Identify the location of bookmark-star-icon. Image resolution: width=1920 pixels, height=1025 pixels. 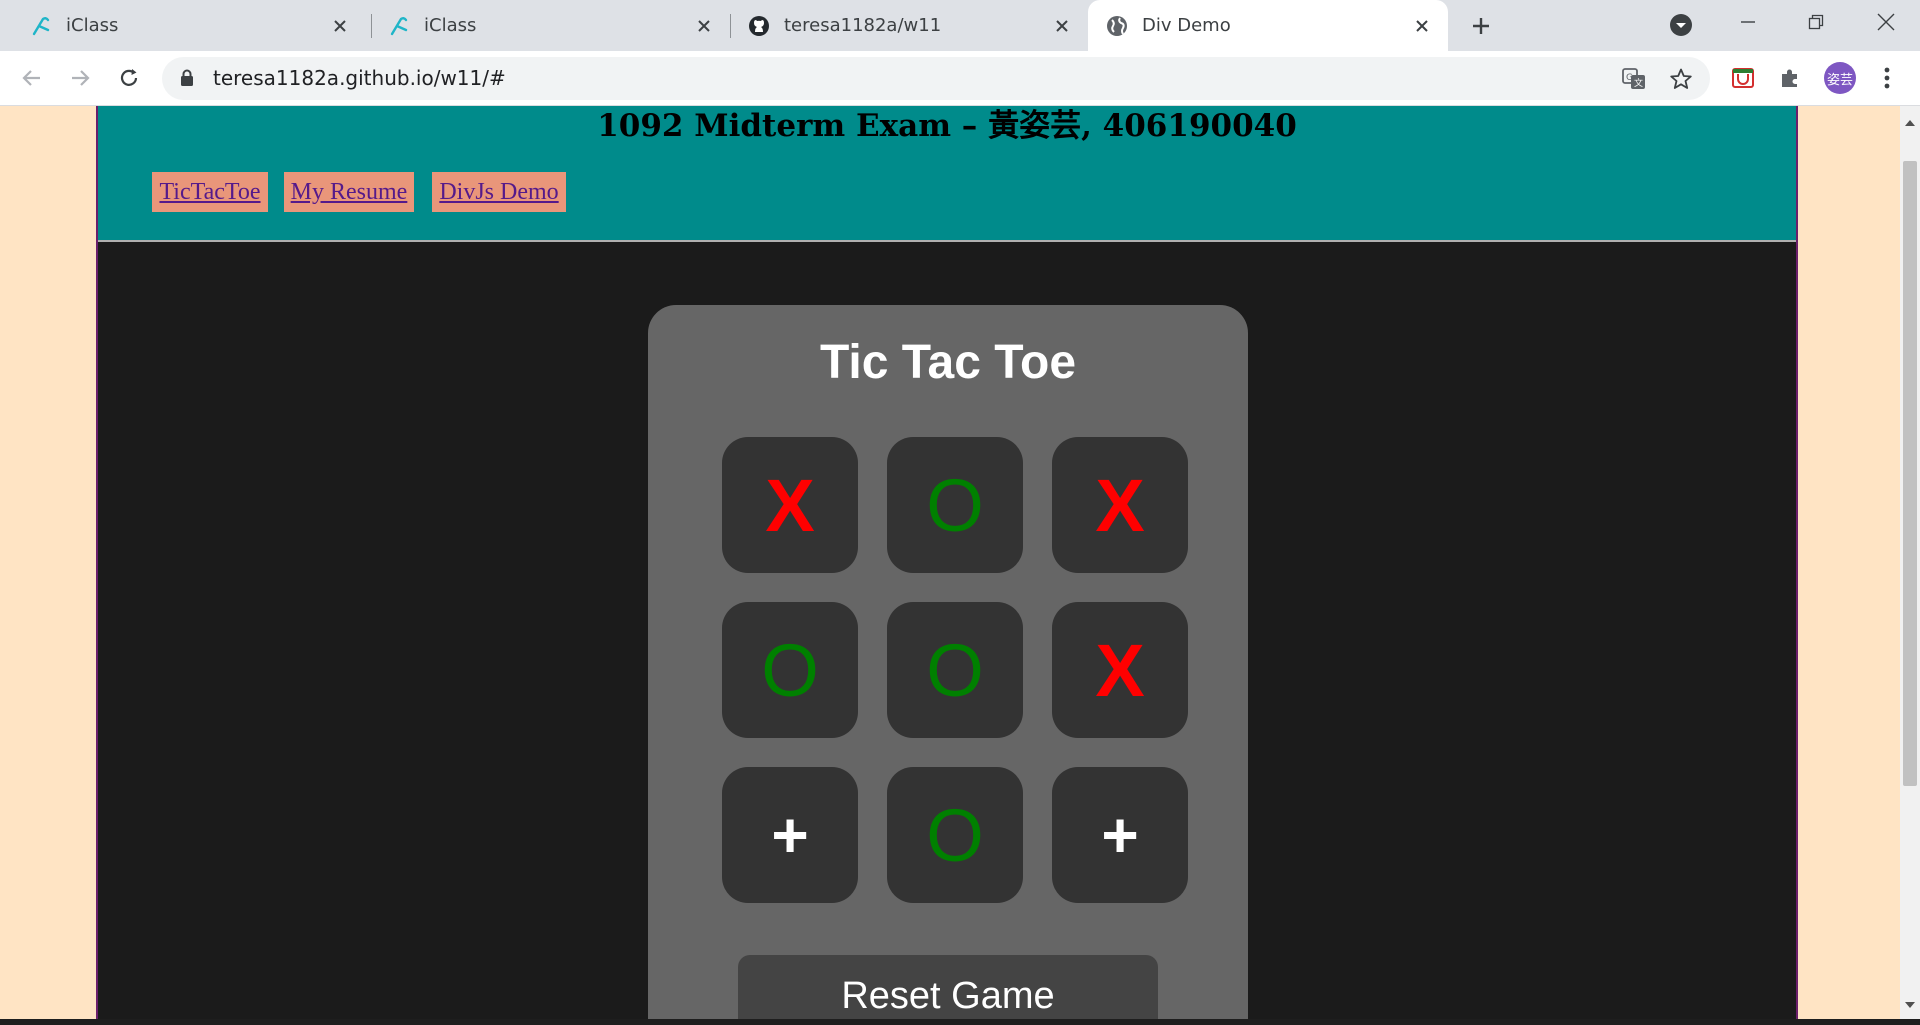
(1681, 79).